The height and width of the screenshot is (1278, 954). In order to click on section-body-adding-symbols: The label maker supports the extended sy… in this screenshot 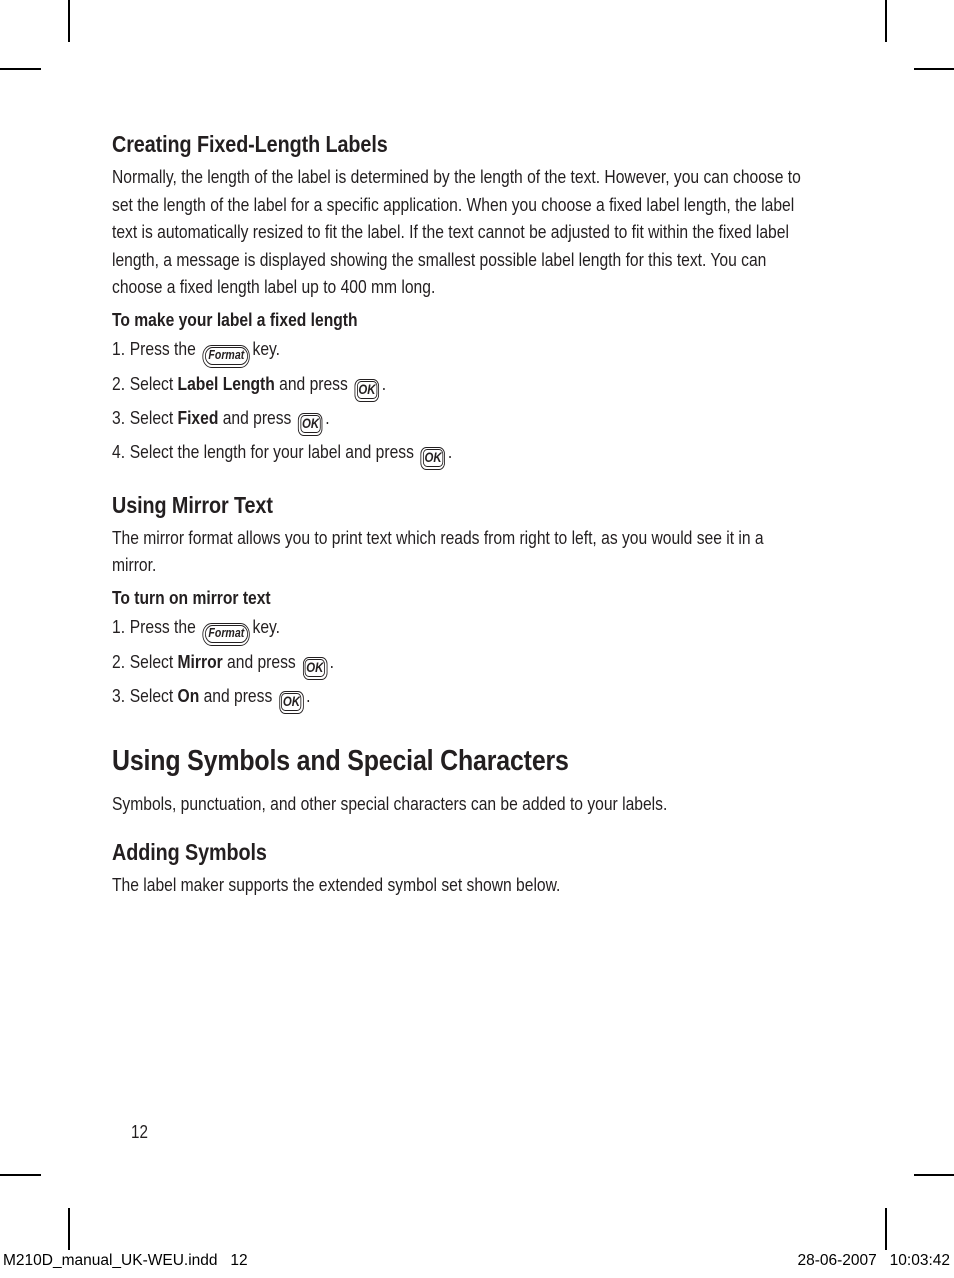, I will do `click(336, 884)`.